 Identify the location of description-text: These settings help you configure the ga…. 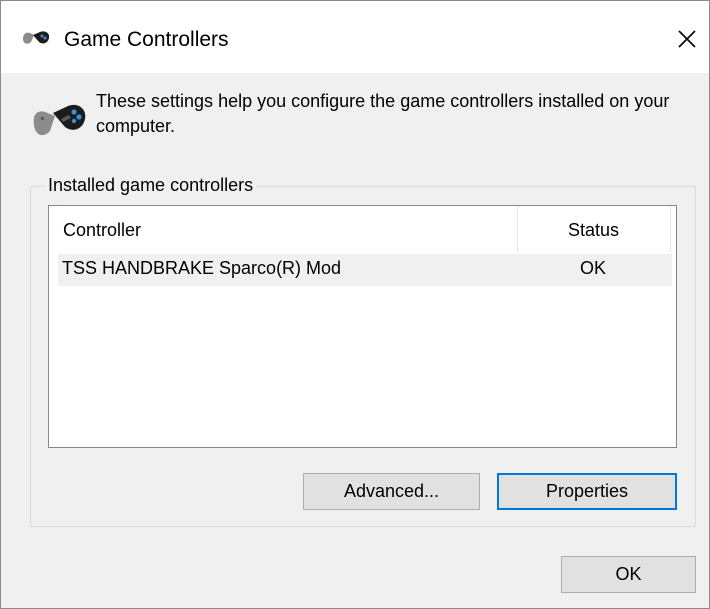
(383, 113).